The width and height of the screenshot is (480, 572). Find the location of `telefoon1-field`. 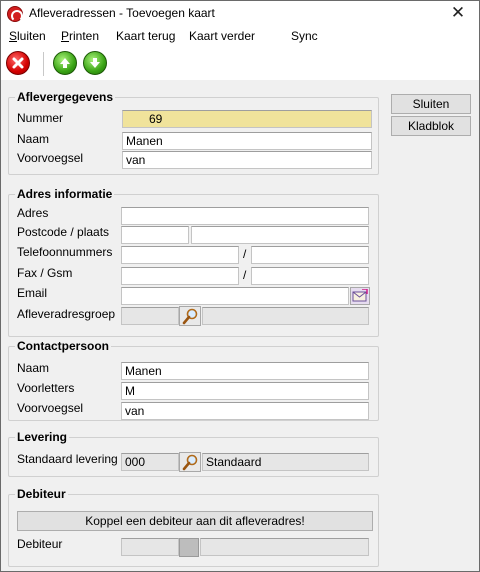

telefoon1-field is located at coordinates (180, 255).